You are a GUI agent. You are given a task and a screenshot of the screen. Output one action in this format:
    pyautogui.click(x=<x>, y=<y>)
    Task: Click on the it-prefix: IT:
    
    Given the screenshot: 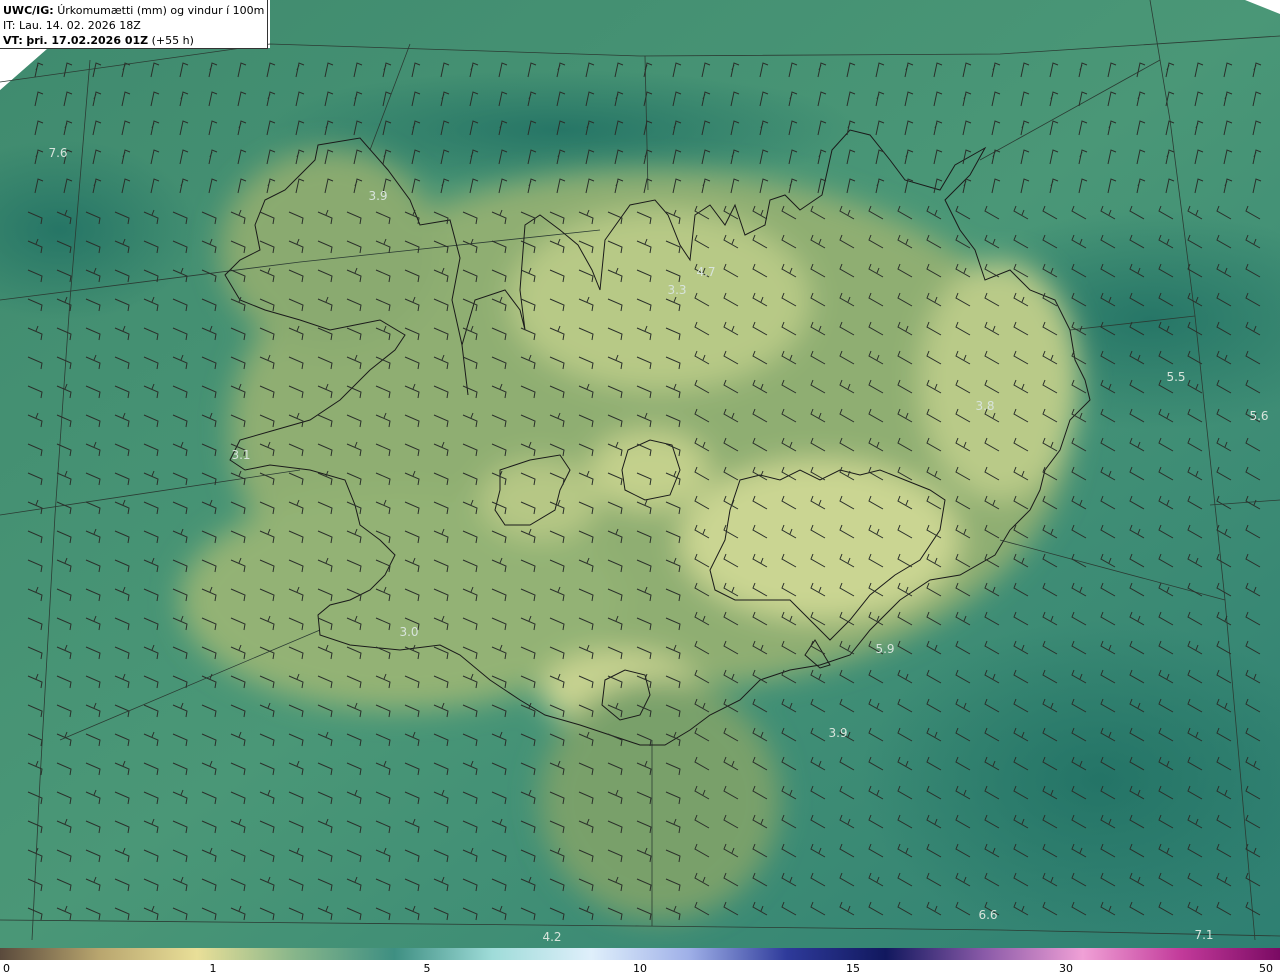 What is the action you would take?
    pyautogui.click(x=9, y=25)
    